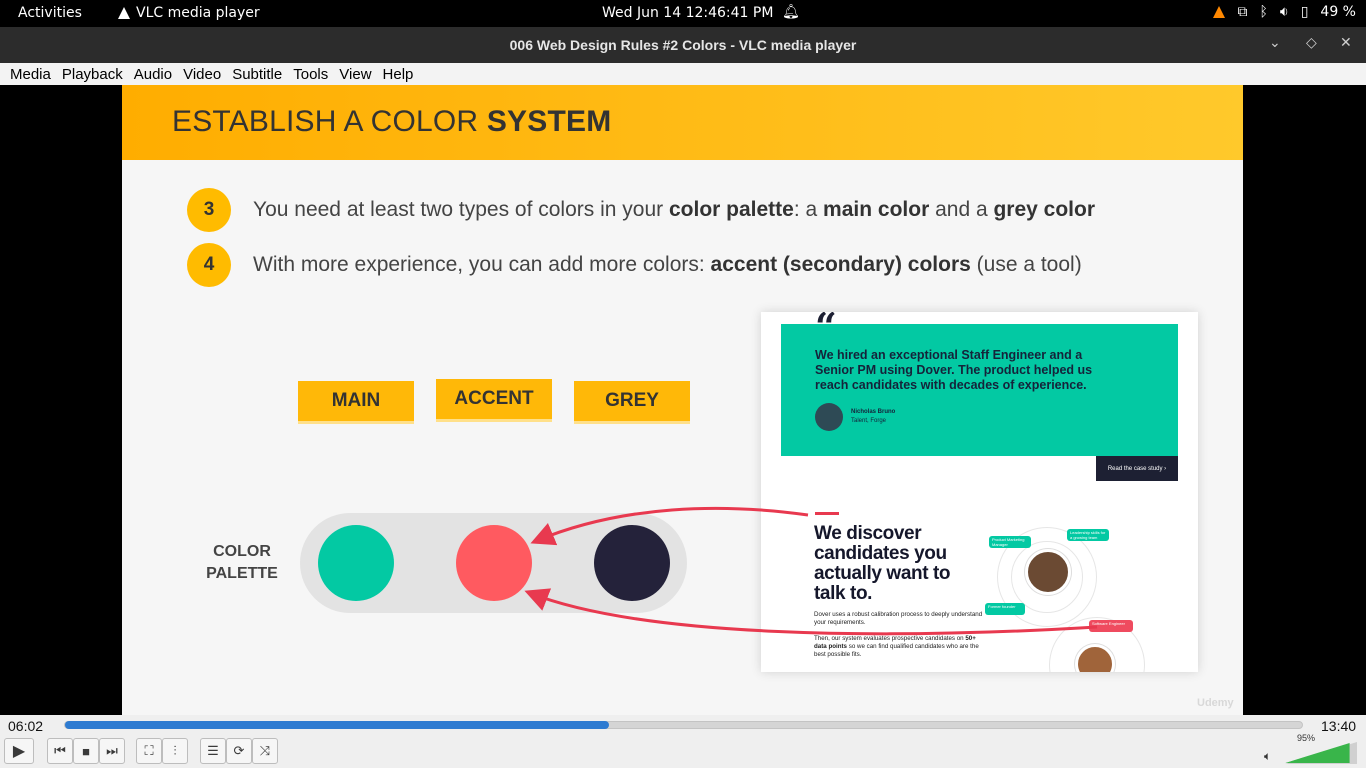 This screenshot has height=768, width=1366. Describe the element at coordinates (811, 612) in the screenshot. I see `arrow-to-accent-bottom` at that location.